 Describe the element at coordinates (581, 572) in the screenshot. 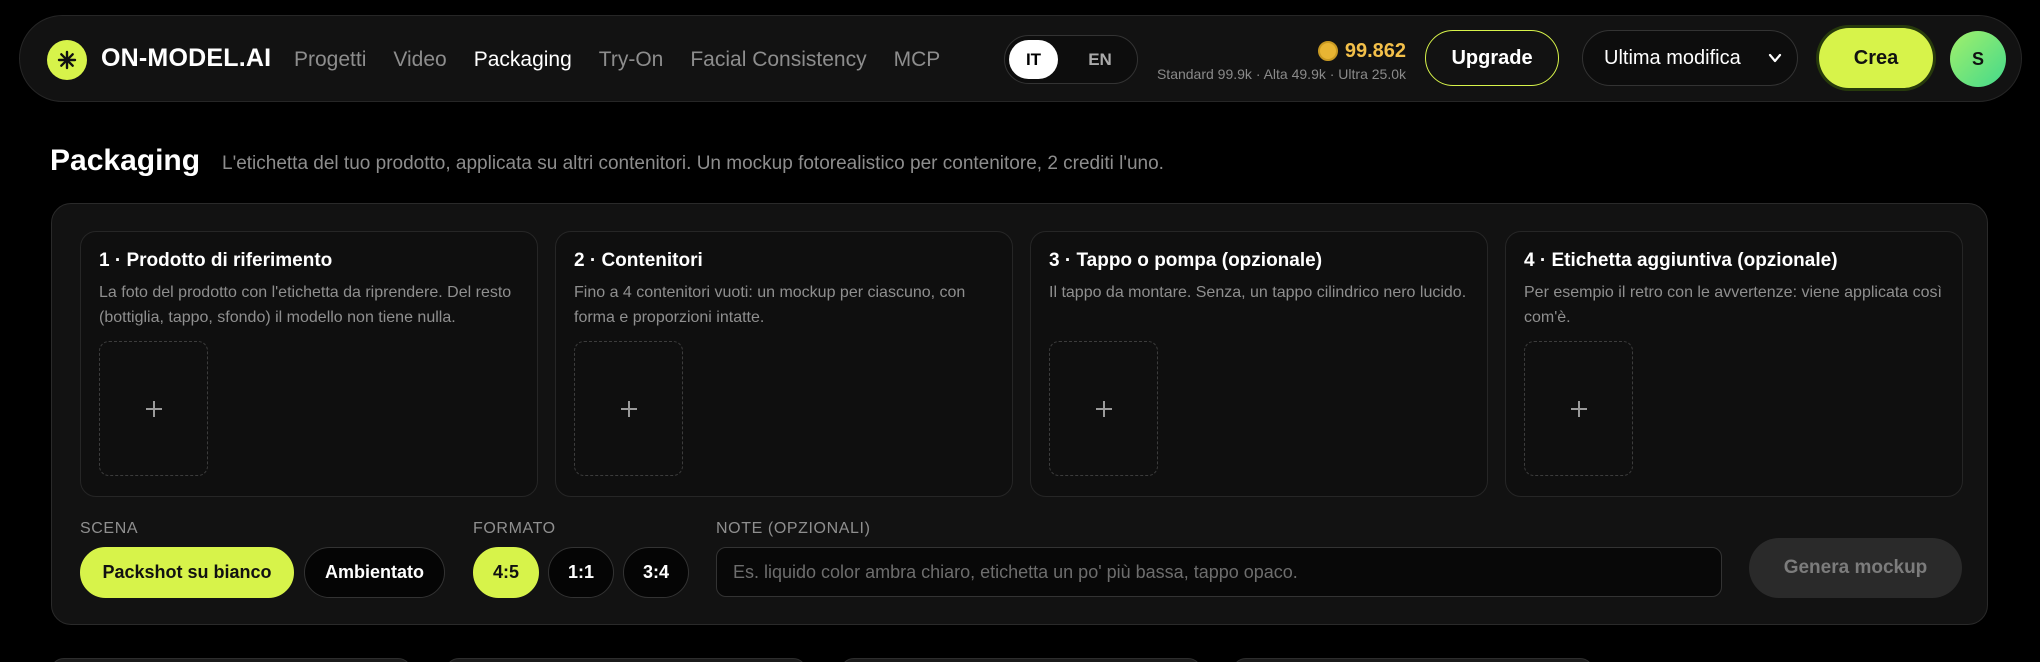

I see `format-option-1-1: 1:1` at that location.